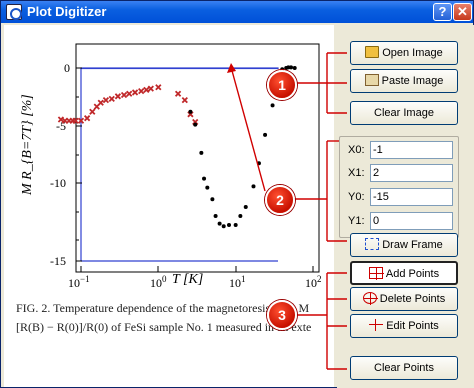 Image resolution: width=474 pixels, height=388 pixels. Describe the element at coordinates (376, 274) in the screenshot. I see `crosshair-add-icon` at that location.